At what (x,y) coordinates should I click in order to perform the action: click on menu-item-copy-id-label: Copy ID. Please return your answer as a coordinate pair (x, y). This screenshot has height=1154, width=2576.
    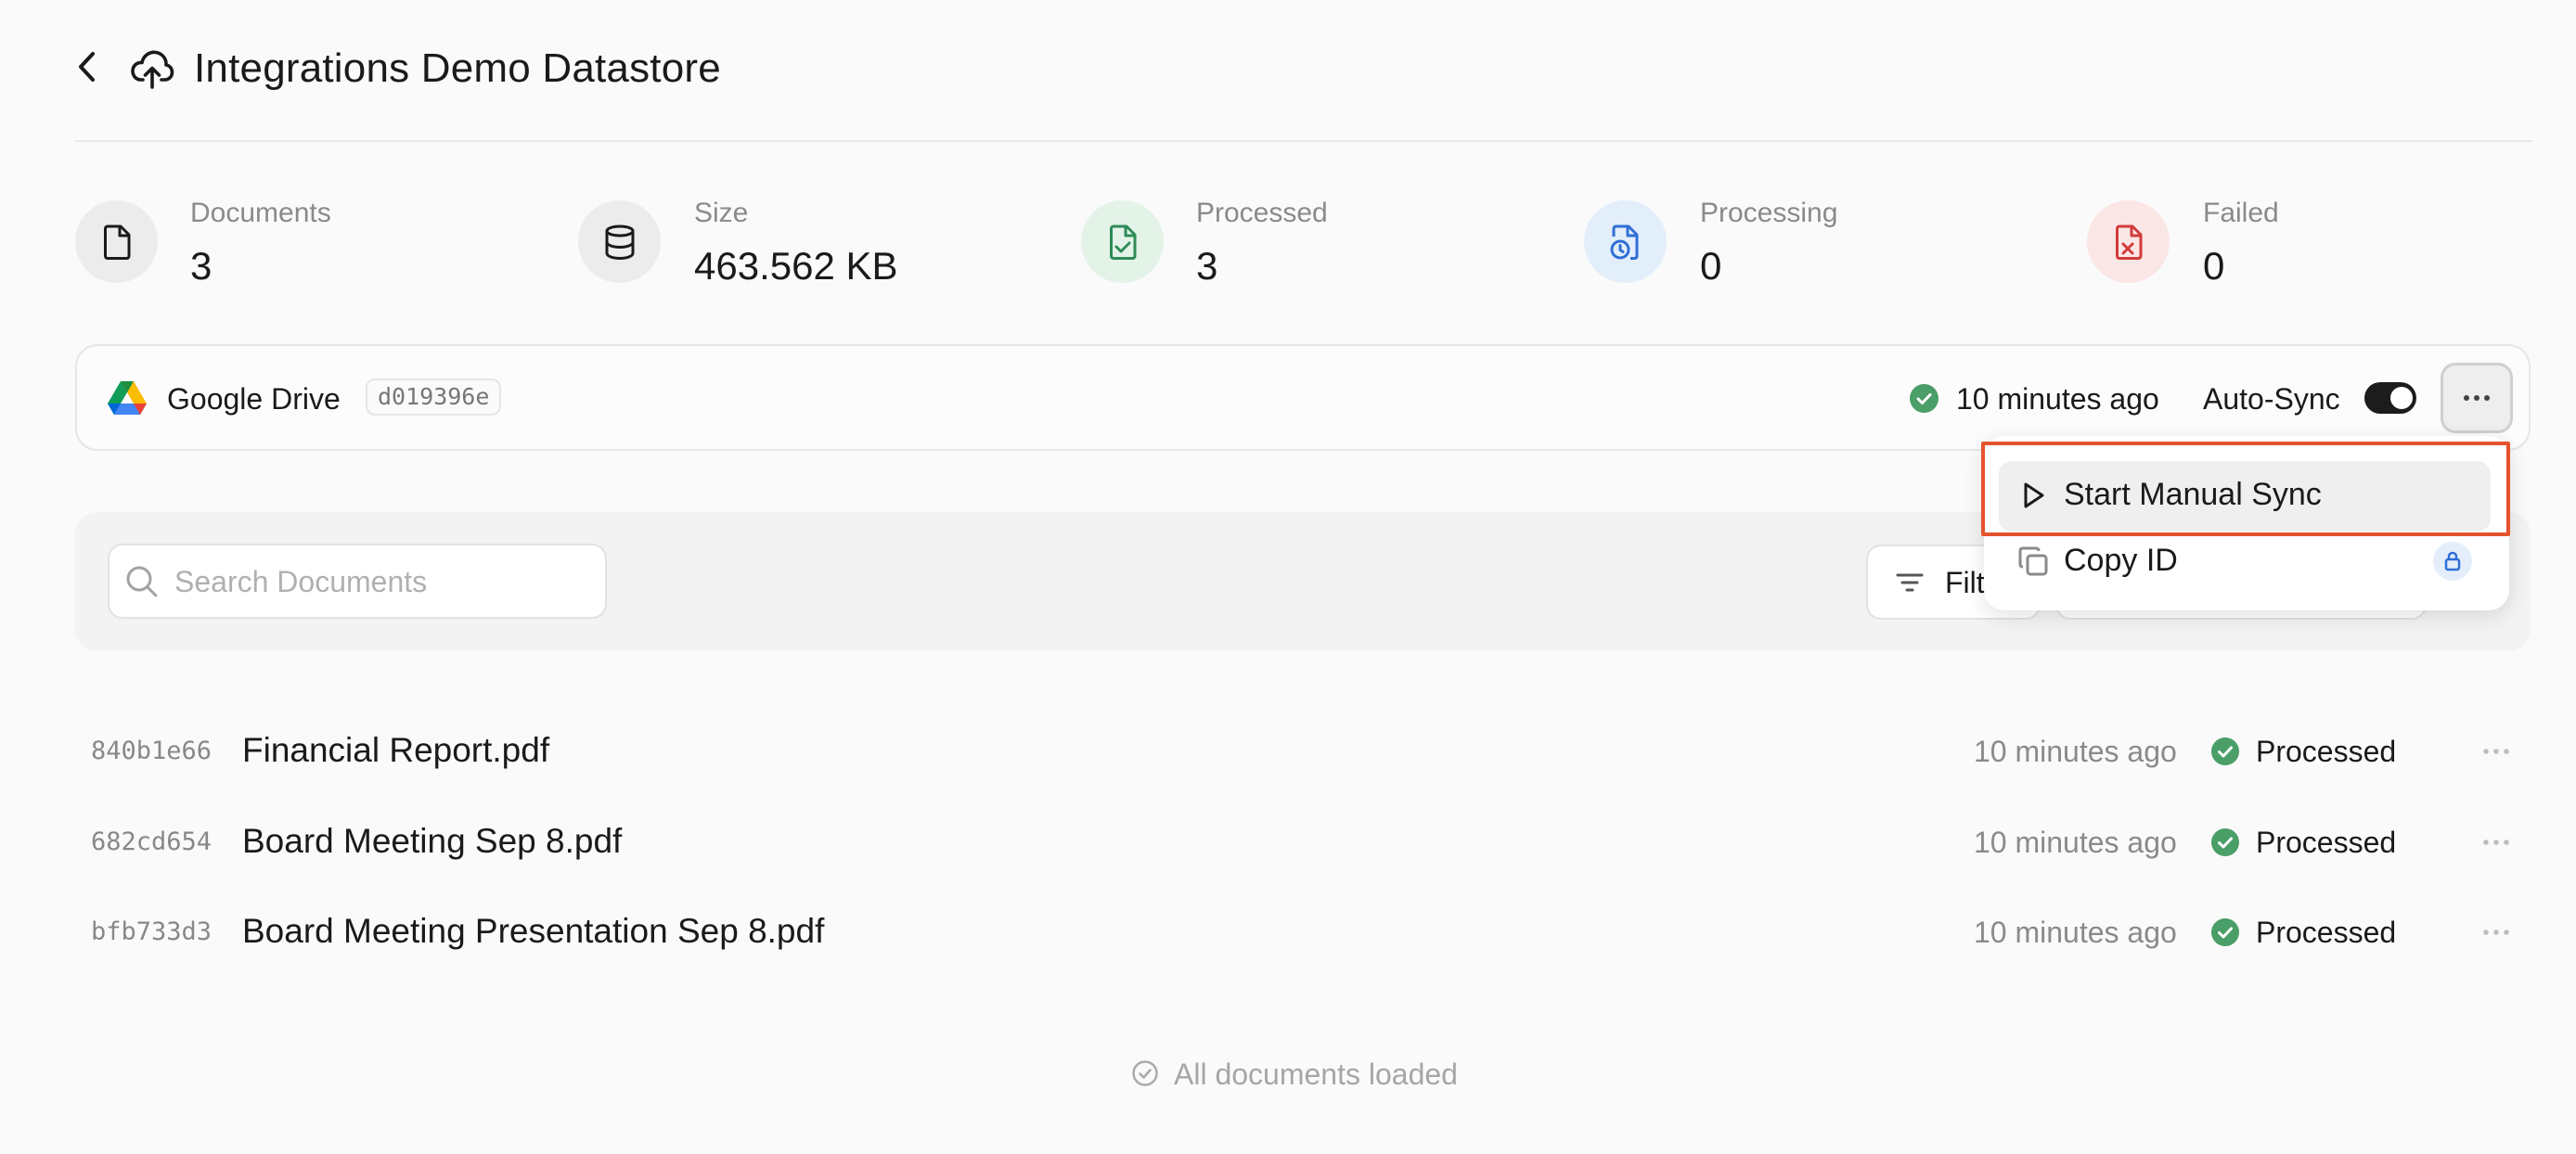
    Looking at the image, I should click on (2121, 560).